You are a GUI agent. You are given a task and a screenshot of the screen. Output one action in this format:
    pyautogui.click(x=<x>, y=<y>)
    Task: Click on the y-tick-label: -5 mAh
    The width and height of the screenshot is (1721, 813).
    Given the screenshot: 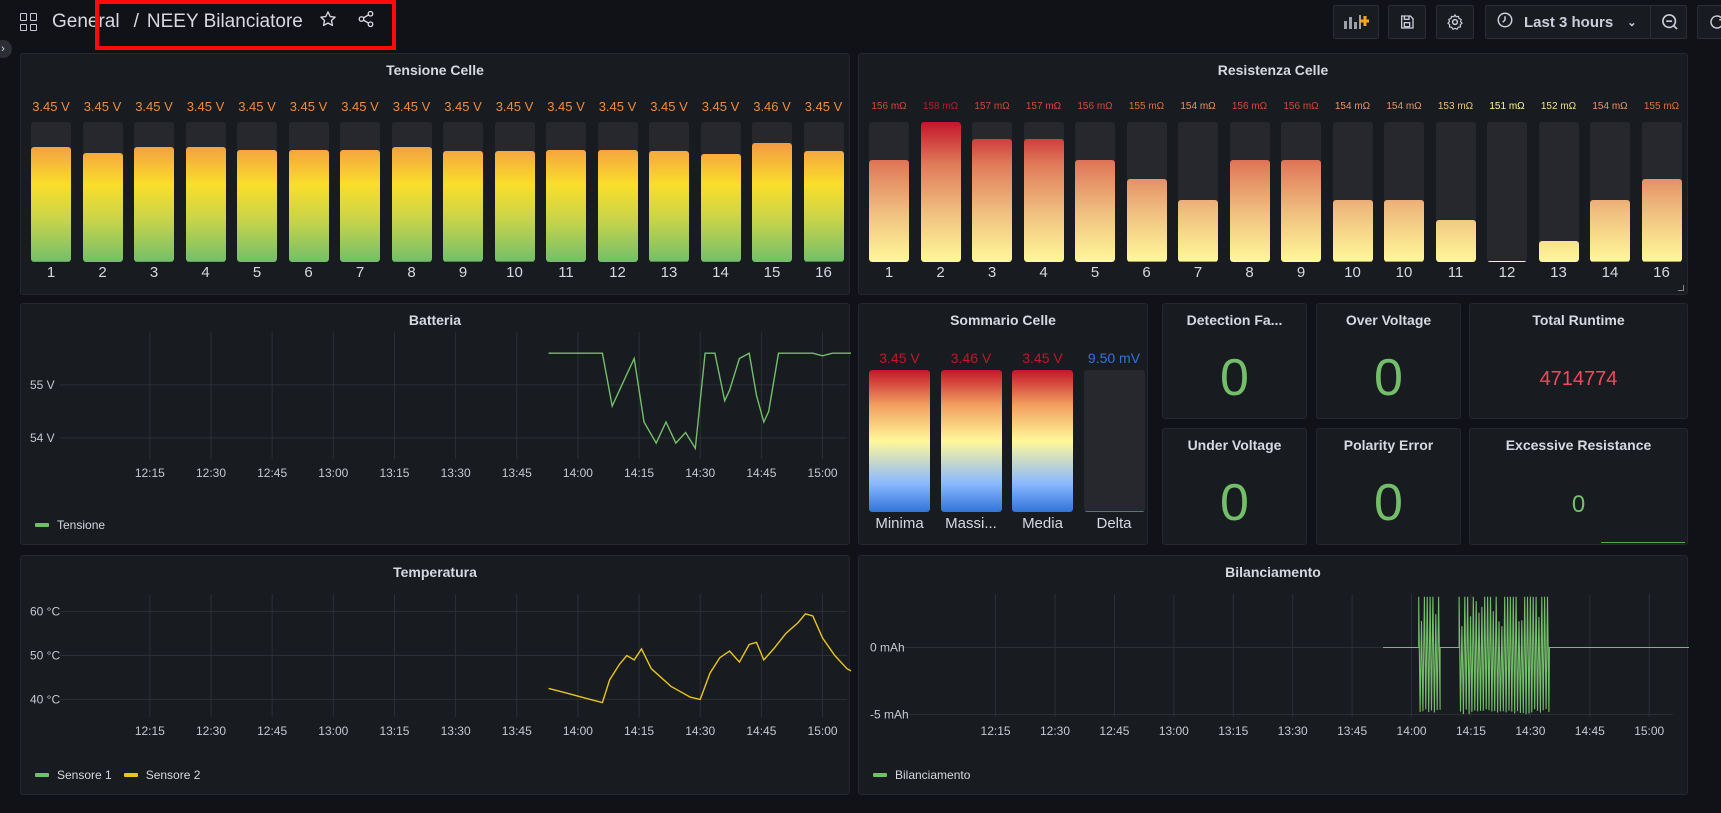 What is the action you would take?
    pyautogui.click(x=889, y=714)
    